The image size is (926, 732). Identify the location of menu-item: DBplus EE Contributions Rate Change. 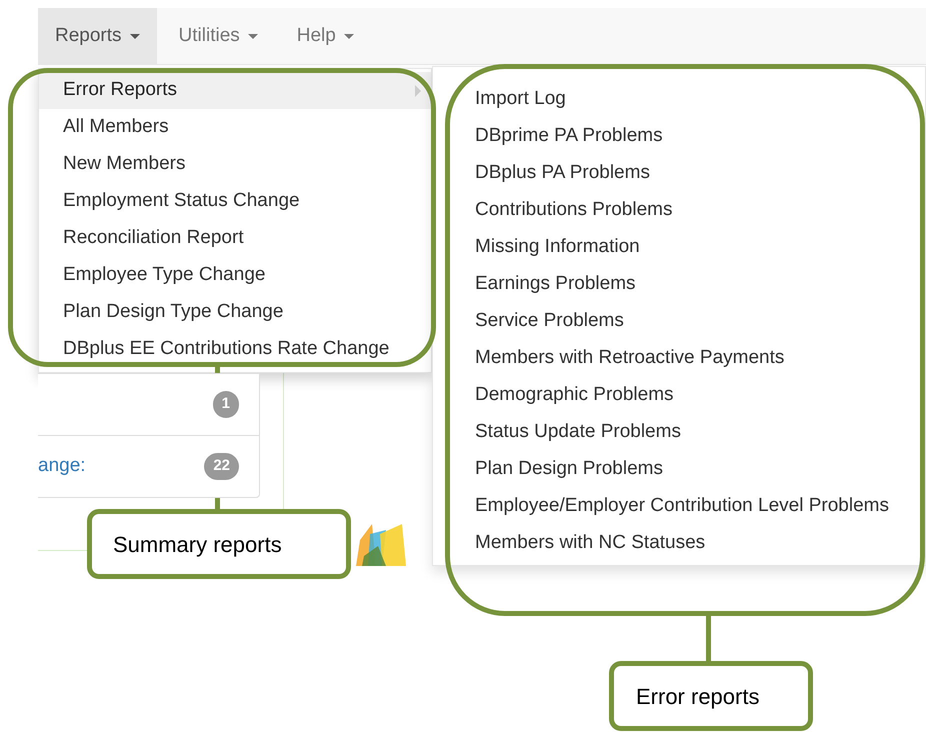
(235, 349).